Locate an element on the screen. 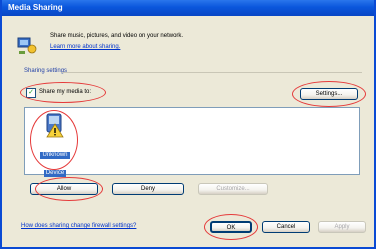  ok-button: OK is located at coordinates (231, 227).